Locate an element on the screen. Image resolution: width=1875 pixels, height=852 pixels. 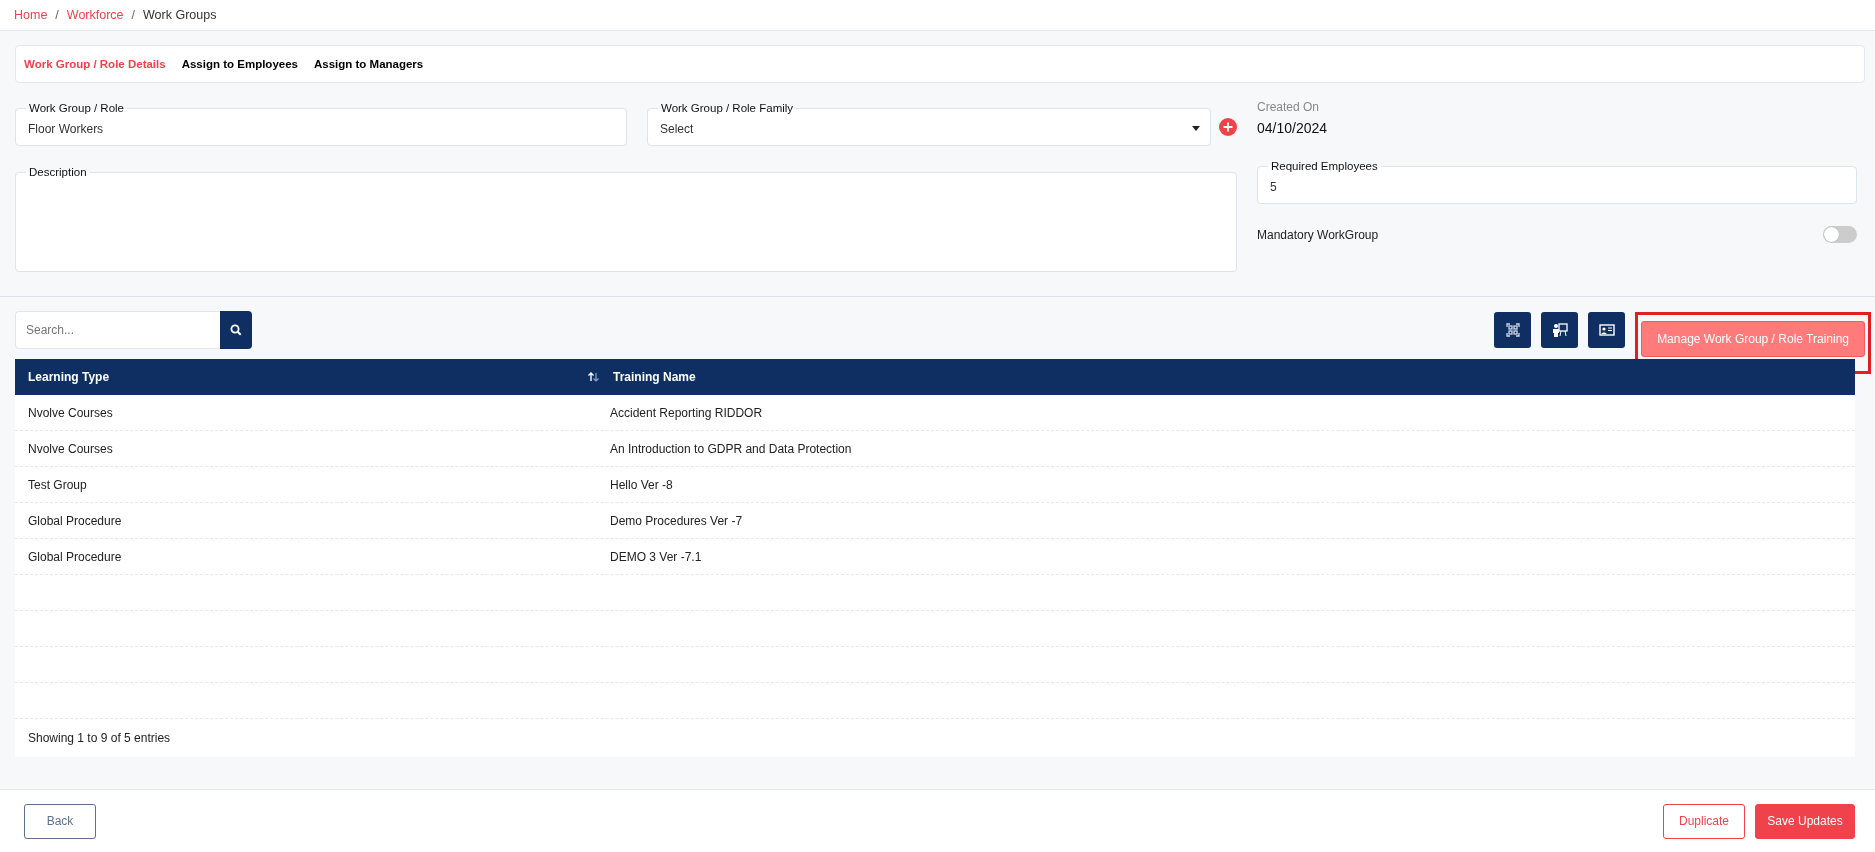
trainer-button is located at coordinates (1560, 330).